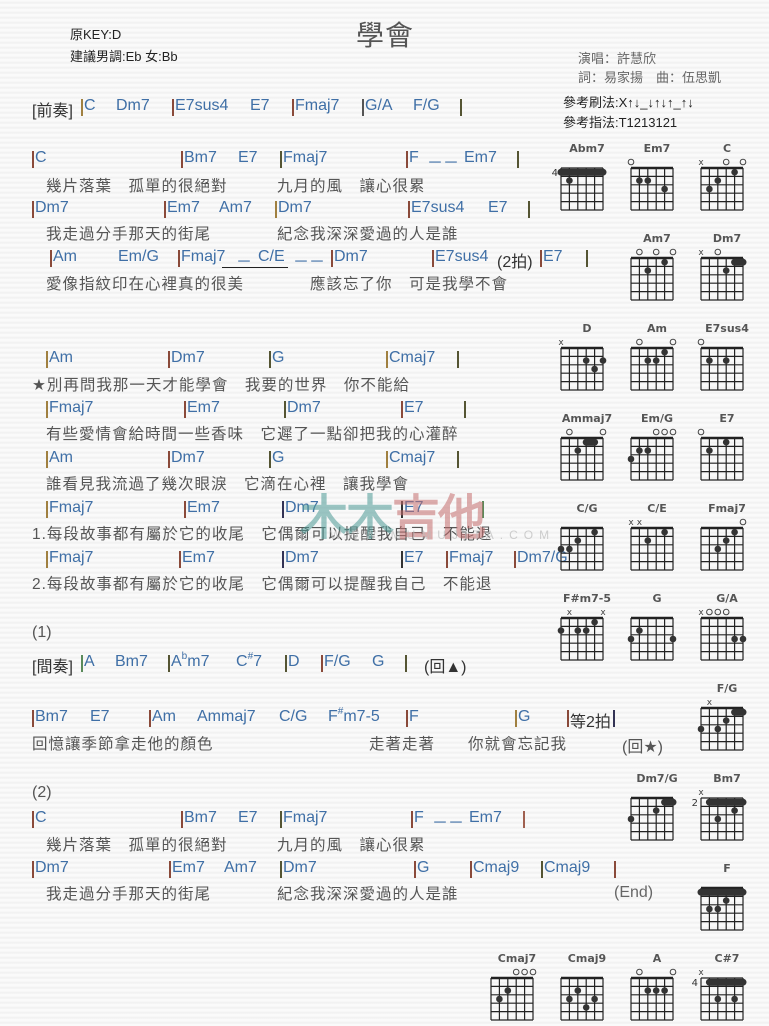 This screenshot has width=769, height=1026. Describe the element at coordinates (727, 868) in the screenshot. I see `chord-diagram-name: F` at that location.